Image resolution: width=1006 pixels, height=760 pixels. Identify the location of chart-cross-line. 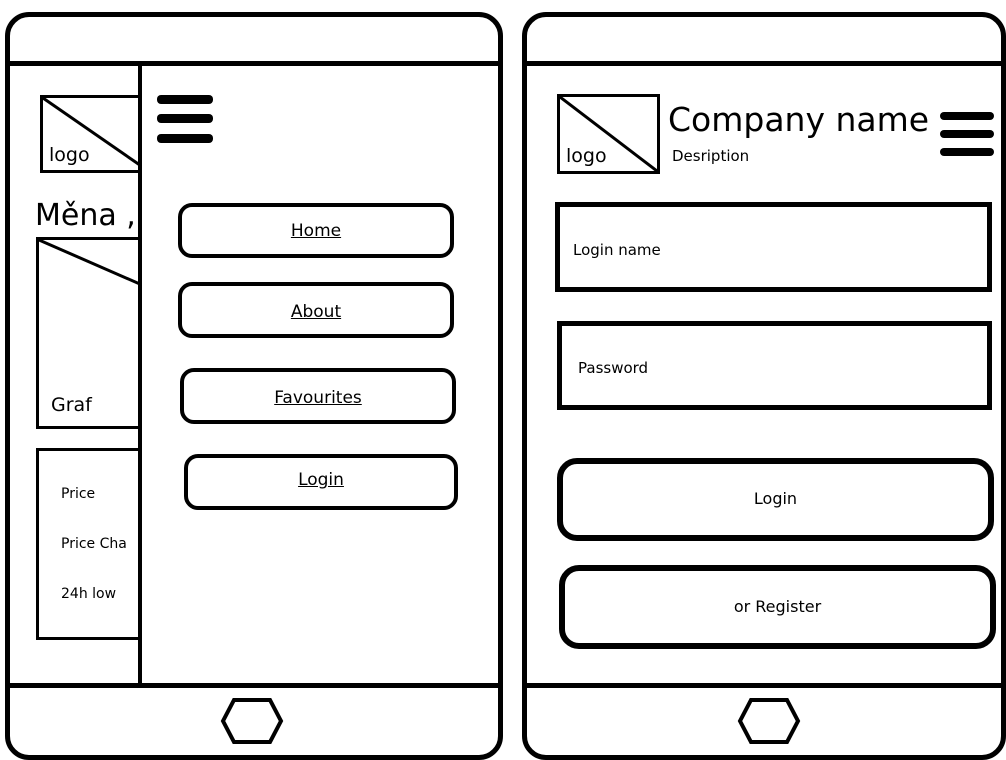
(94, 265).